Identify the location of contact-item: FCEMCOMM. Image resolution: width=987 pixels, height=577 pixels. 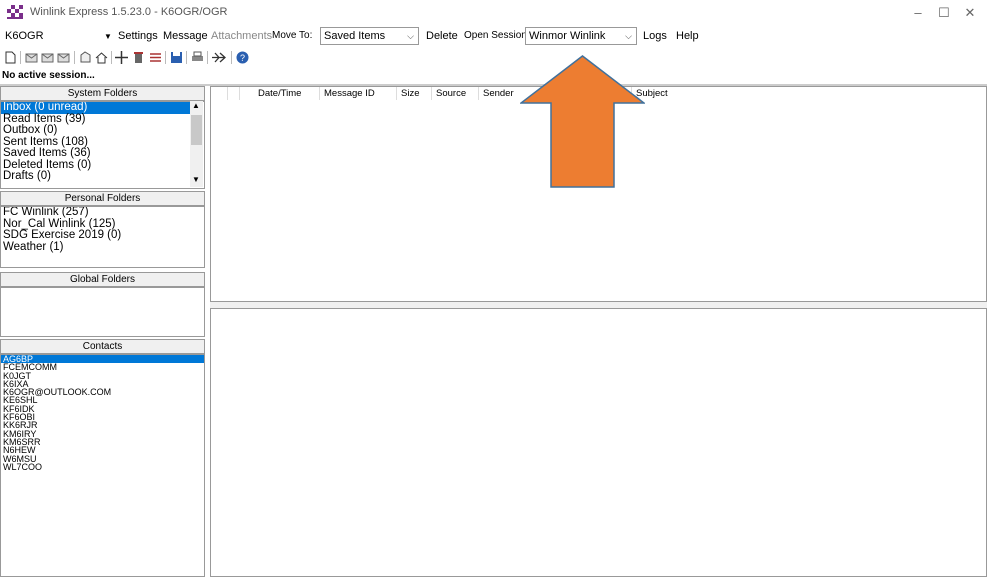
(102, 367).